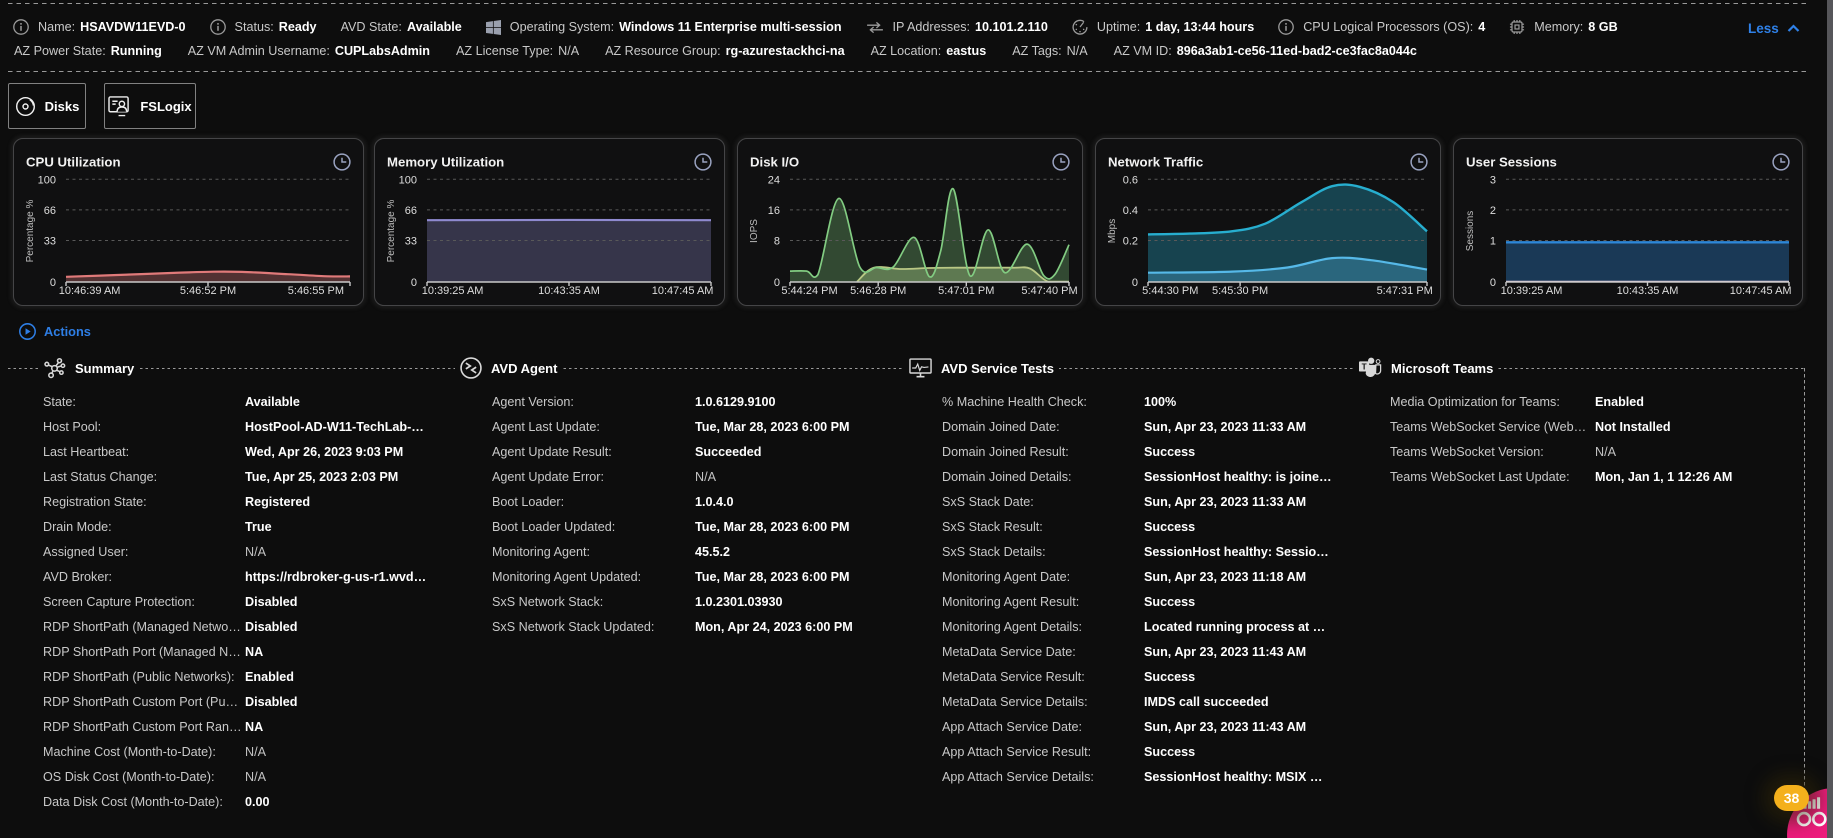 The image size is (1833, 838). I want to click on svg-text: 5:46:52 PM, so click(208, 291).